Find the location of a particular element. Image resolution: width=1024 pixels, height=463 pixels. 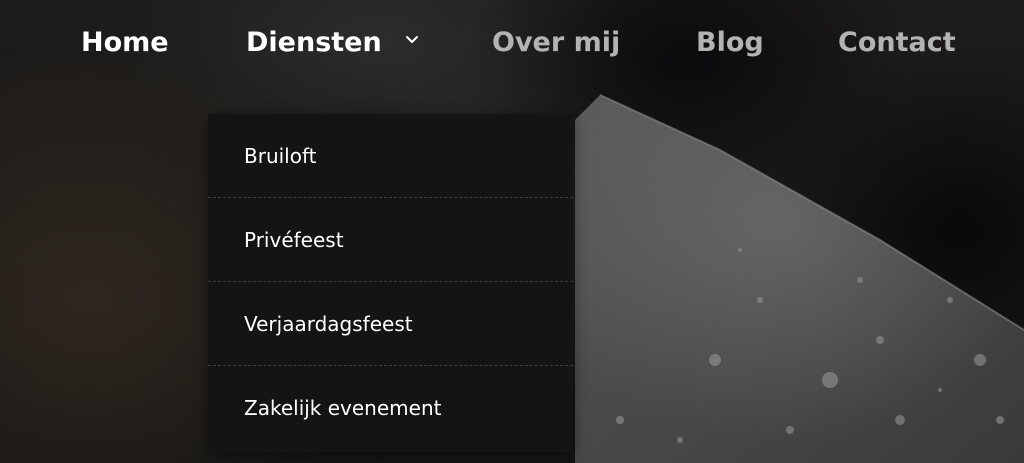

nav-item-over-mij: Over mij is located at coordinates (556, 43).